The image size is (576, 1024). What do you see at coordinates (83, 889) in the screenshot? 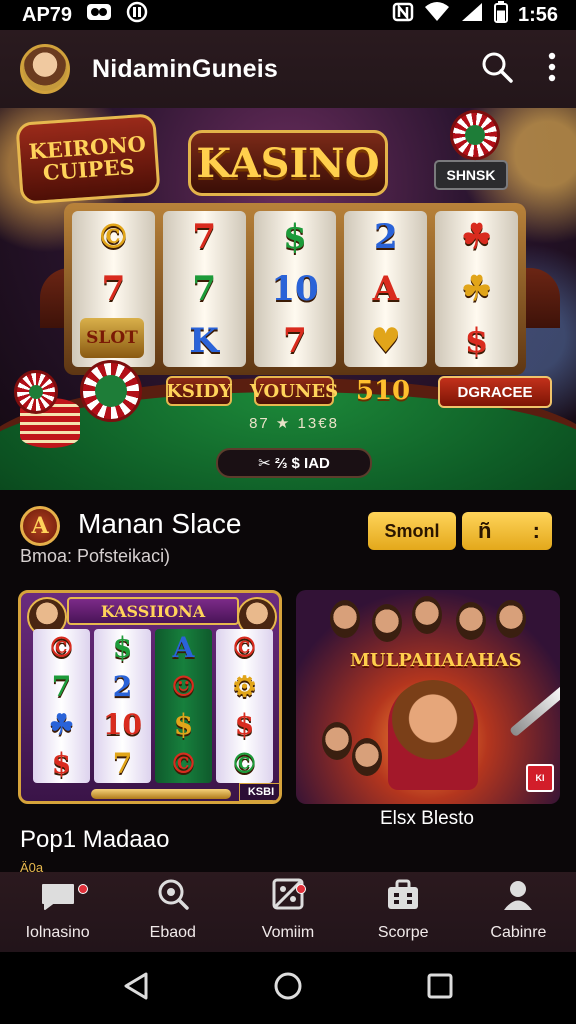
I see `notification-dot` at bounding box center [83, 889].